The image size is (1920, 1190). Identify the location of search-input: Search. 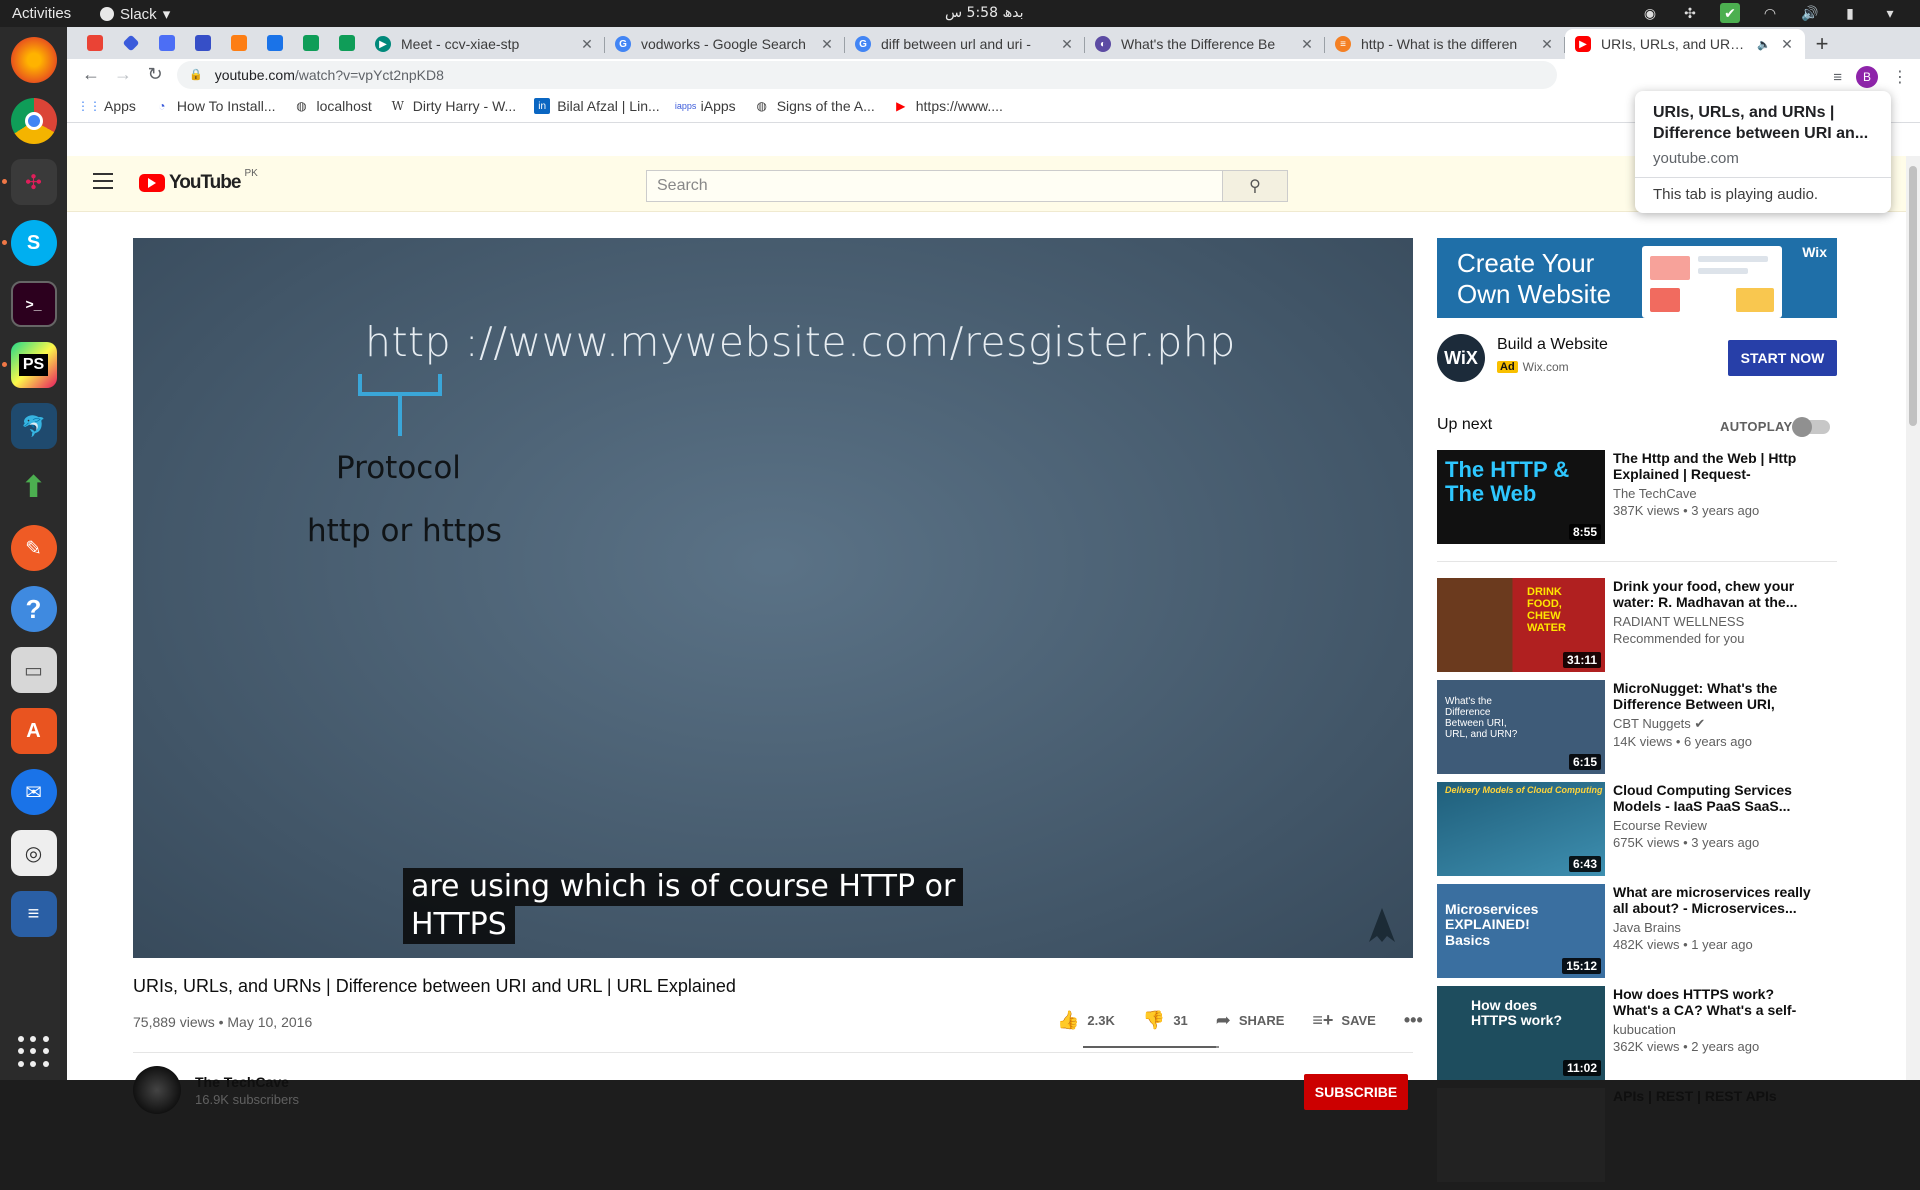
(934, 186).